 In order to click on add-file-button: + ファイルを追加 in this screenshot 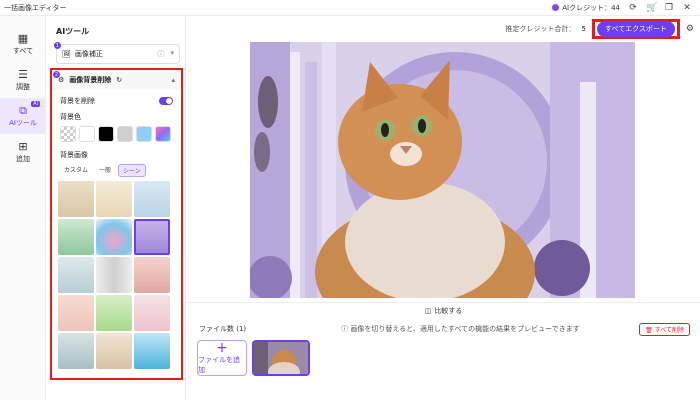, I will do `click(222, 358)`.